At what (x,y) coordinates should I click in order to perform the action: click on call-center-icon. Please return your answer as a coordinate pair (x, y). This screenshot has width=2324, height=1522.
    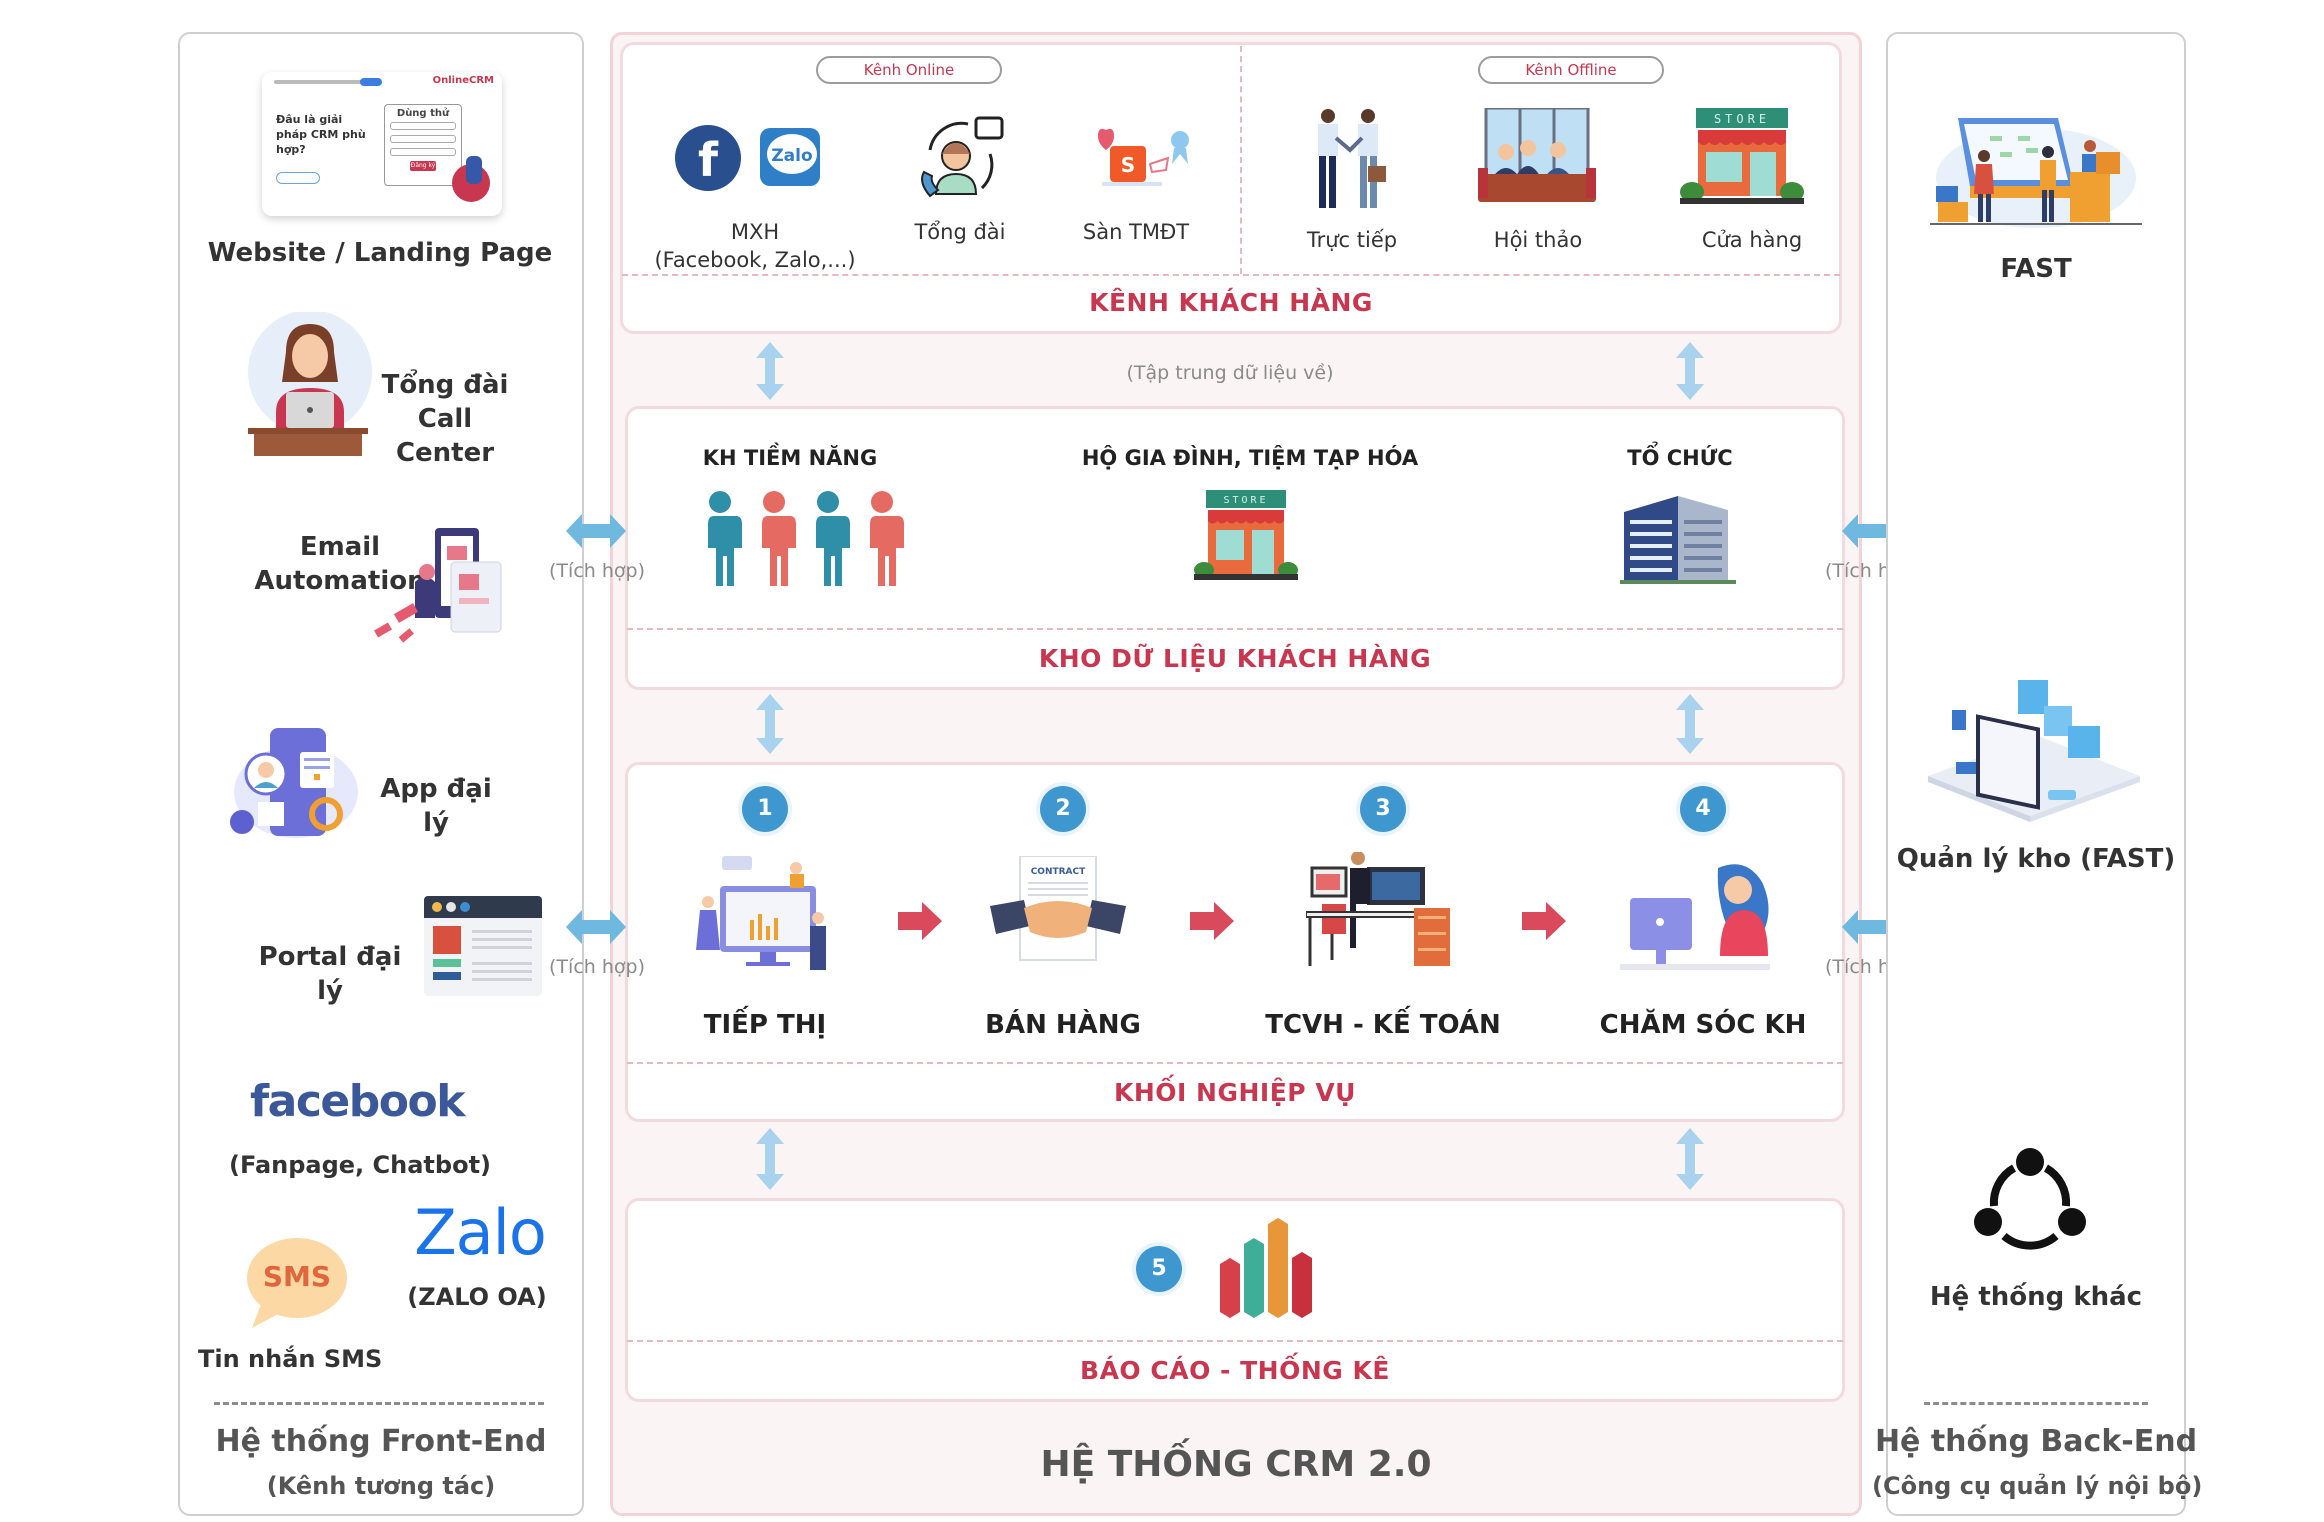
    Looking at the image, I should click on (961, 159).